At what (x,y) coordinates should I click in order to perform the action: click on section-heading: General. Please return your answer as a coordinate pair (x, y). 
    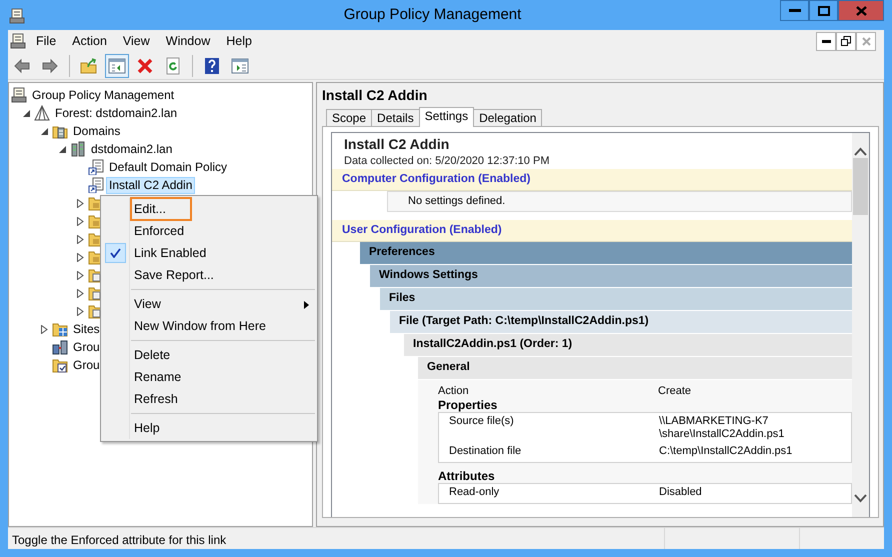
    Looking at the image, I should click on (635, 368).